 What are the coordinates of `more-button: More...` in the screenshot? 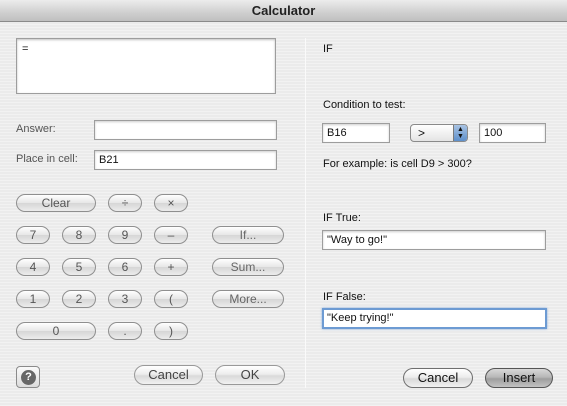 It's located at (248, 299).